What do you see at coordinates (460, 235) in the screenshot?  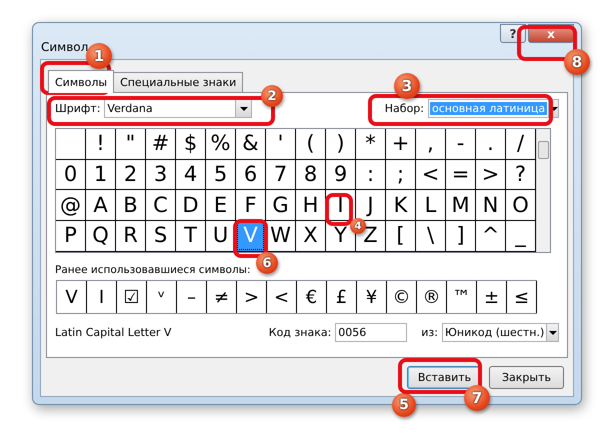 I see `symbol-cell: ]` at bounding box center [460, 235].